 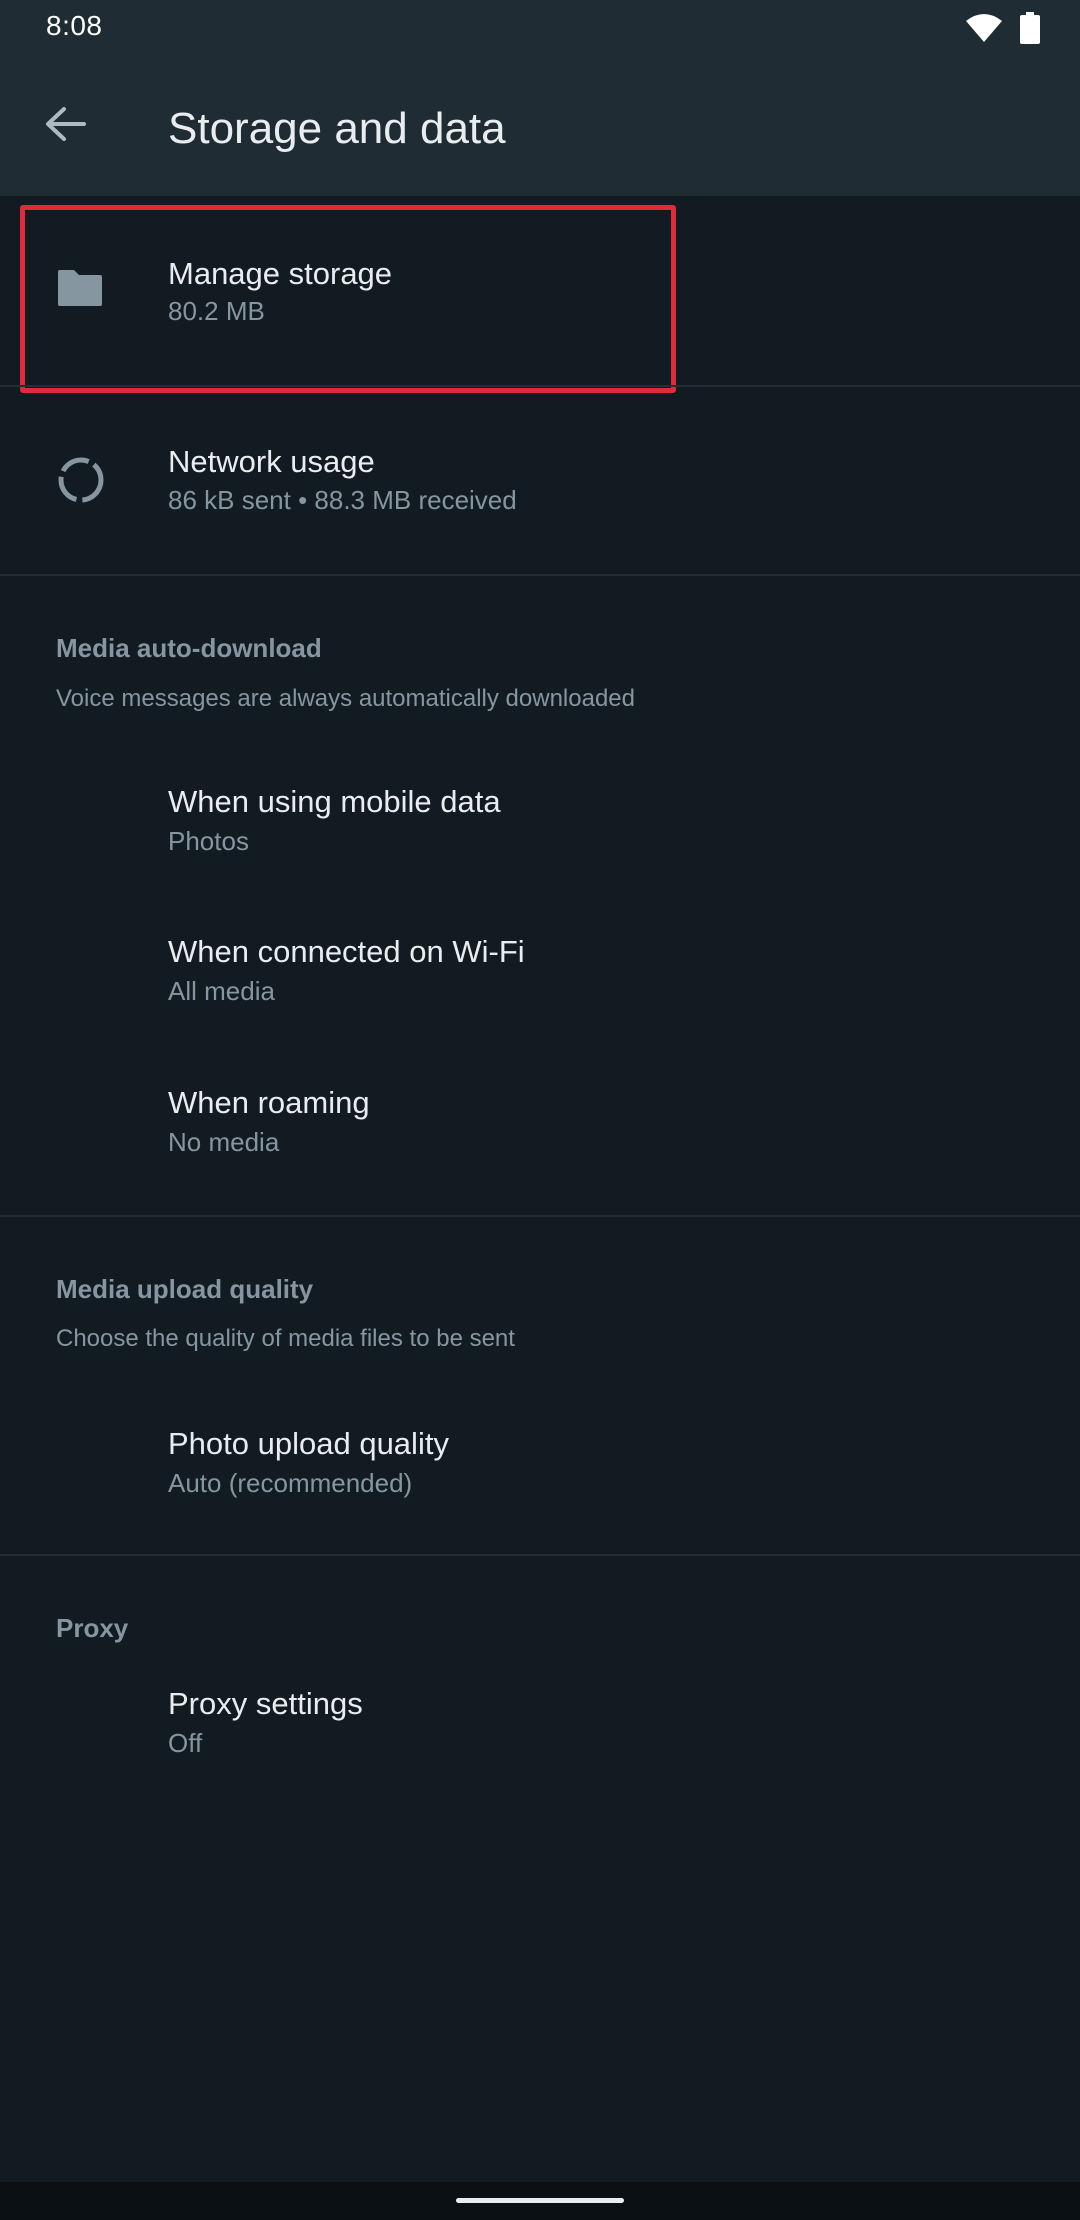 I want to click on auto-download-roaming-item: When roaming No media, so click(x=540, y=1136).